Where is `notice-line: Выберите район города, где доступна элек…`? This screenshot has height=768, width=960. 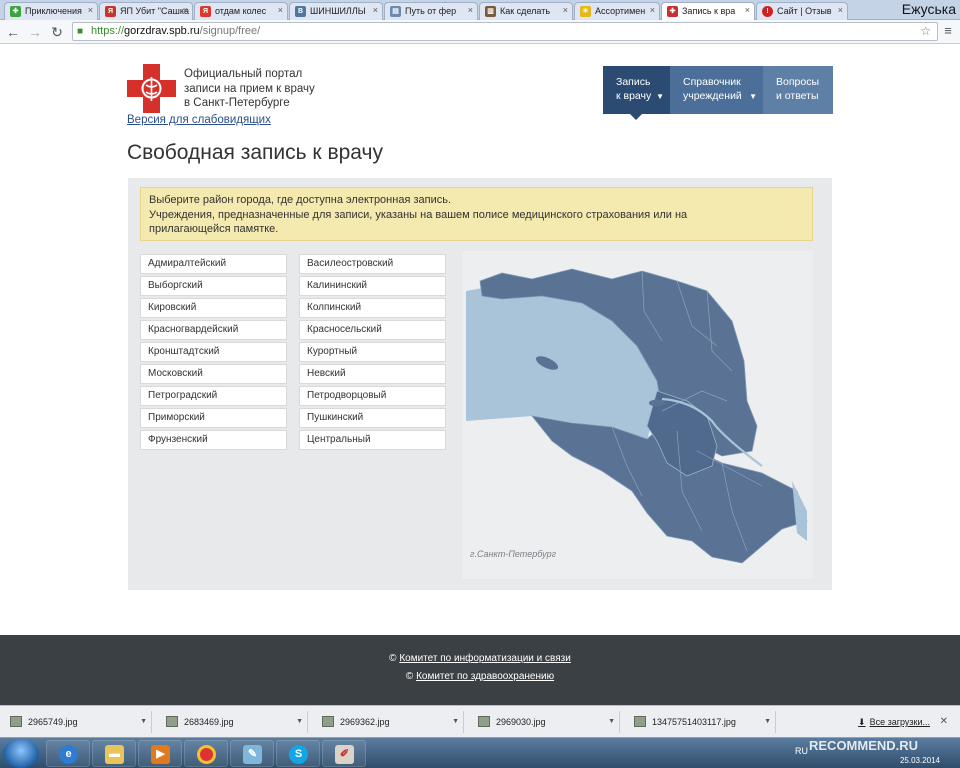
notice-line: Выберите район города, где доступна элек… is located at coordinates (300, 200).